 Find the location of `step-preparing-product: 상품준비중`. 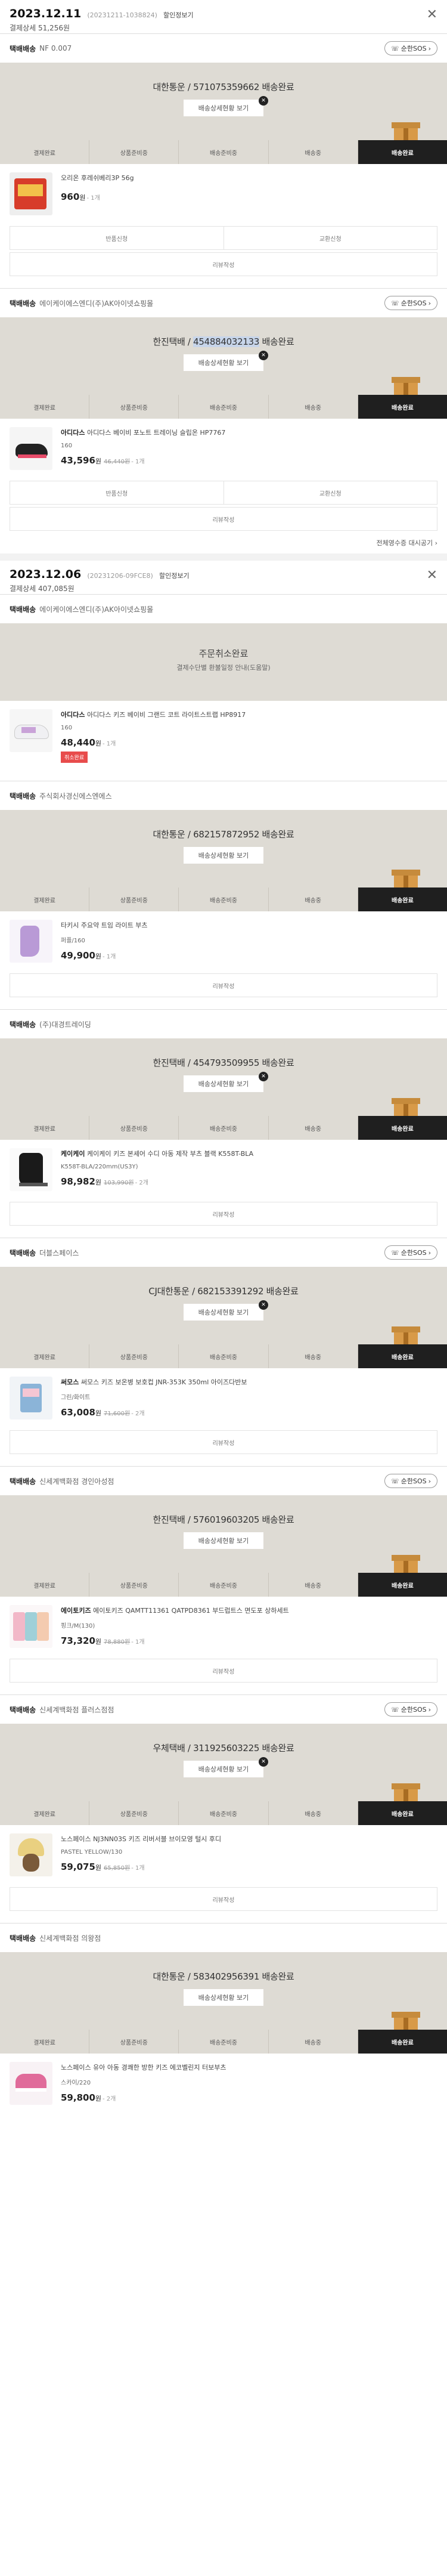

step-preparing-product: 상품준비중 is located at coordinates (133, 1813).